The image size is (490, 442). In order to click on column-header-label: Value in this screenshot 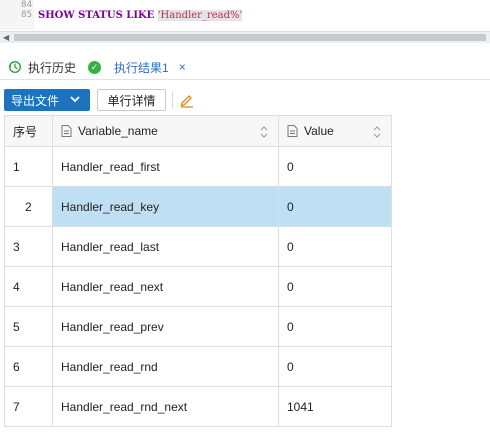, I will do `click(319, 131)`.